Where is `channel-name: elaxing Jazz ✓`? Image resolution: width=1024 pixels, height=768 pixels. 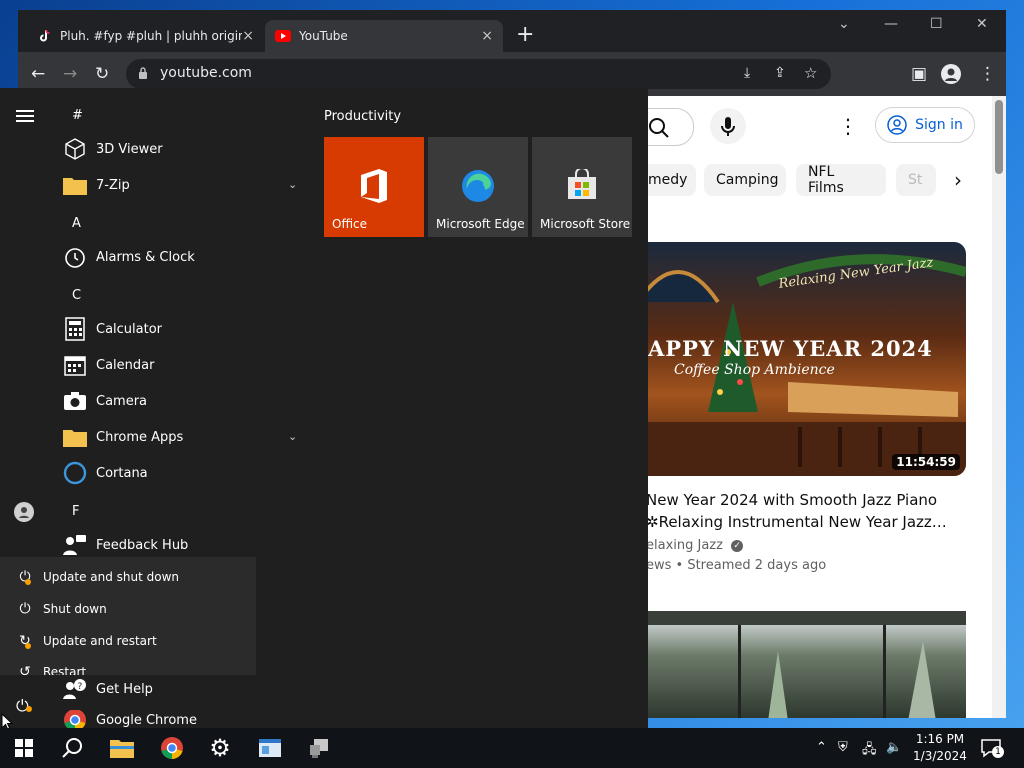
channel-name: elaxing Jazz ✓ is located at coordinates (695, 545).